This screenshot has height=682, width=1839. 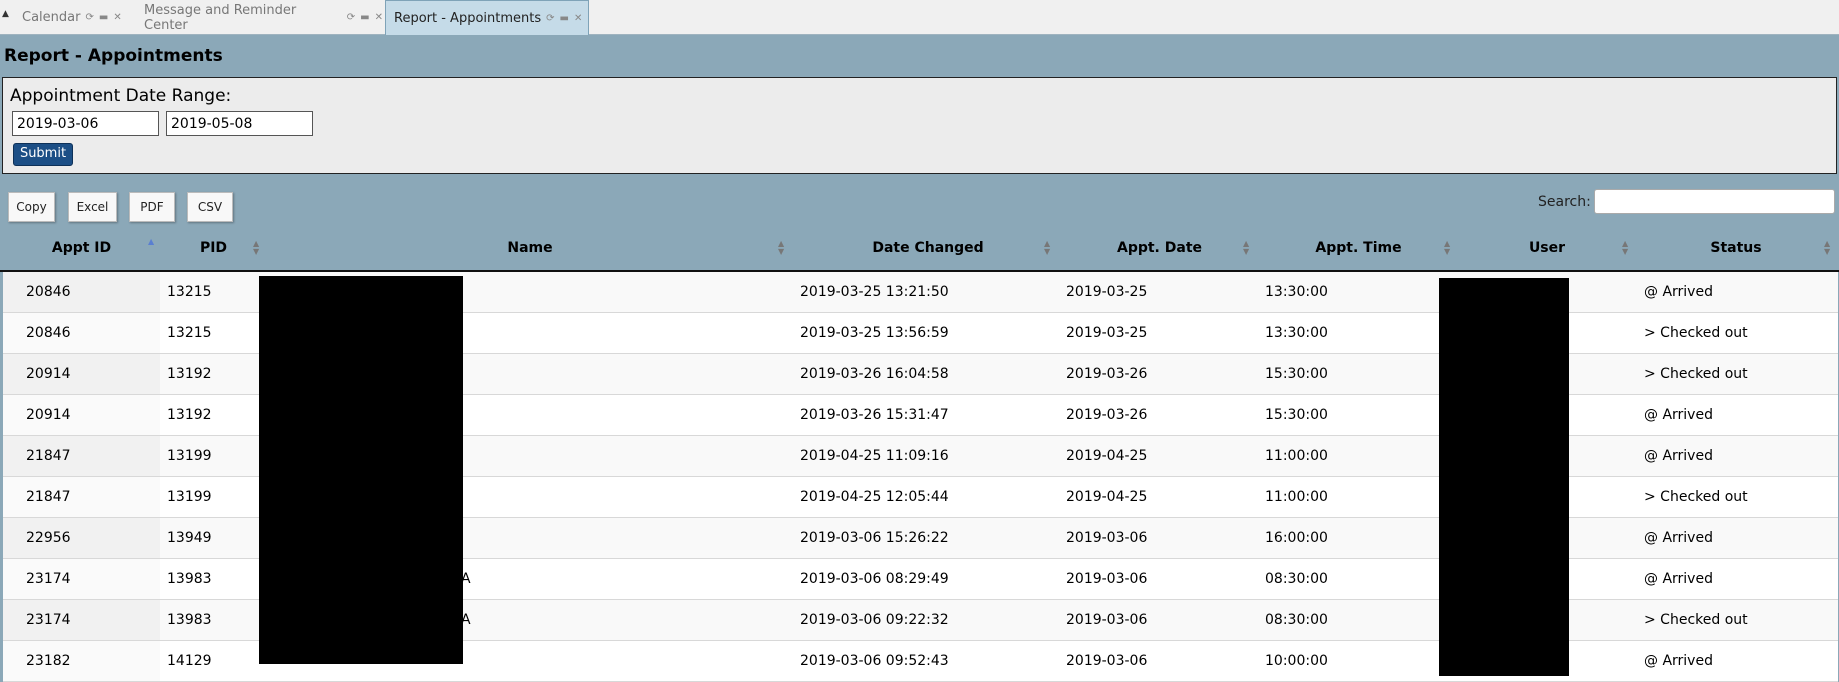 I want to click on csv-button: CSV, so click(x=210, y=207).